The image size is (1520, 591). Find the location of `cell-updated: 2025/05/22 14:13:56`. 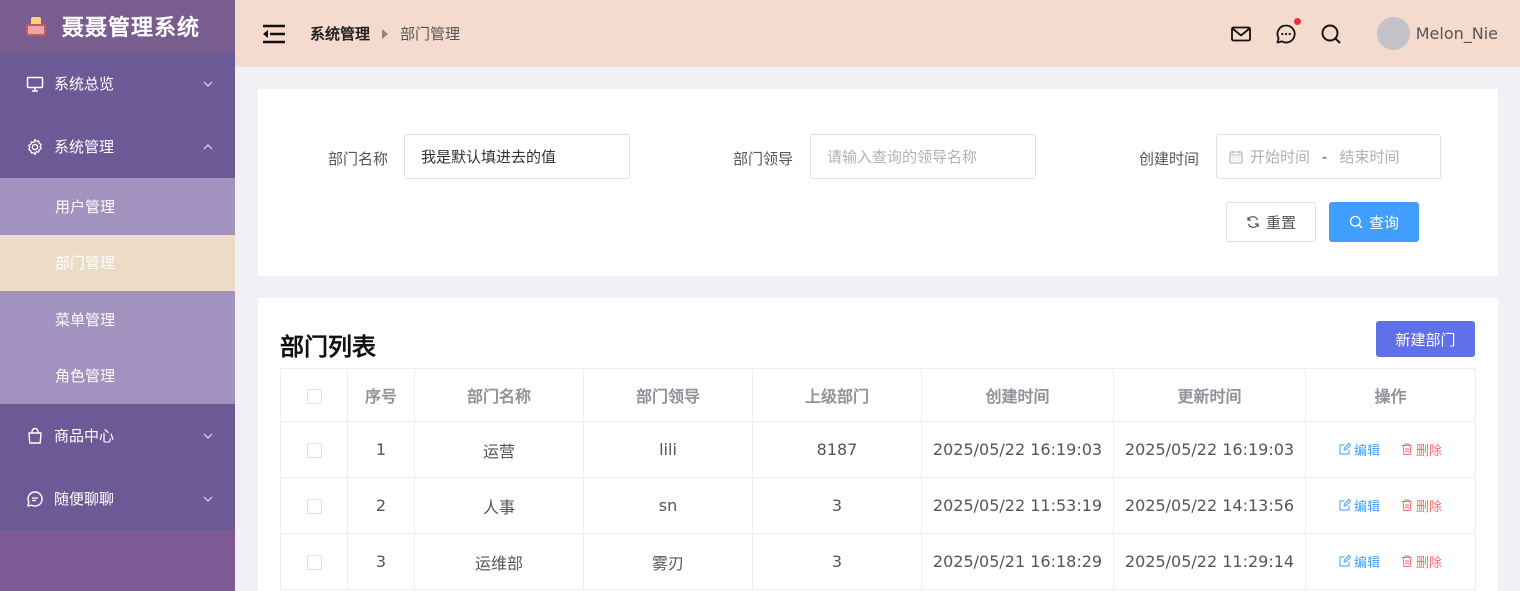

cell-updated: 2025/05/22 14:13:56 is located at coordinates (1209, 505).